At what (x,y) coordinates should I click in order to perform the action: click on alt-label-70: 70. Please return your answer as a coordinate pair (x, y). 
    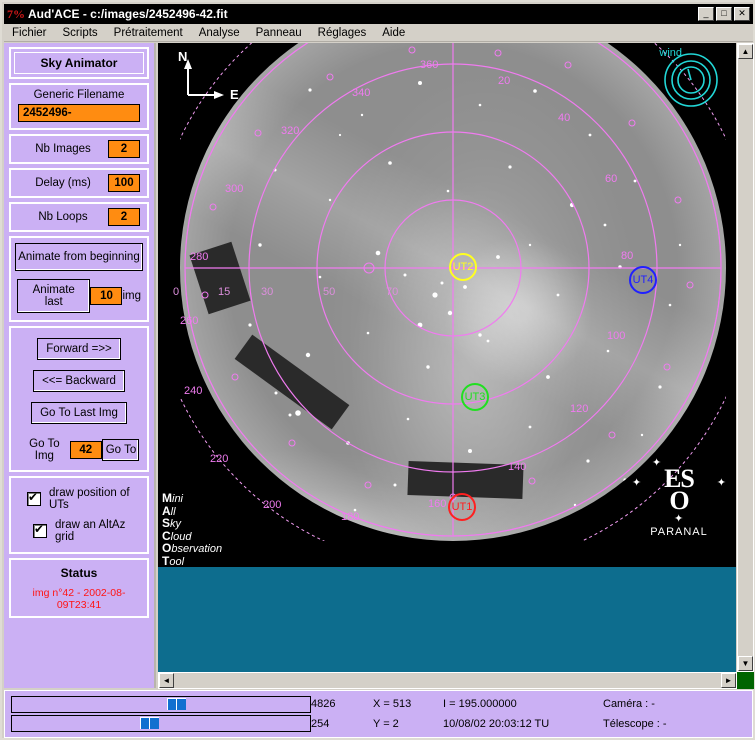
    Looking at the image, I should click on (392, 292).